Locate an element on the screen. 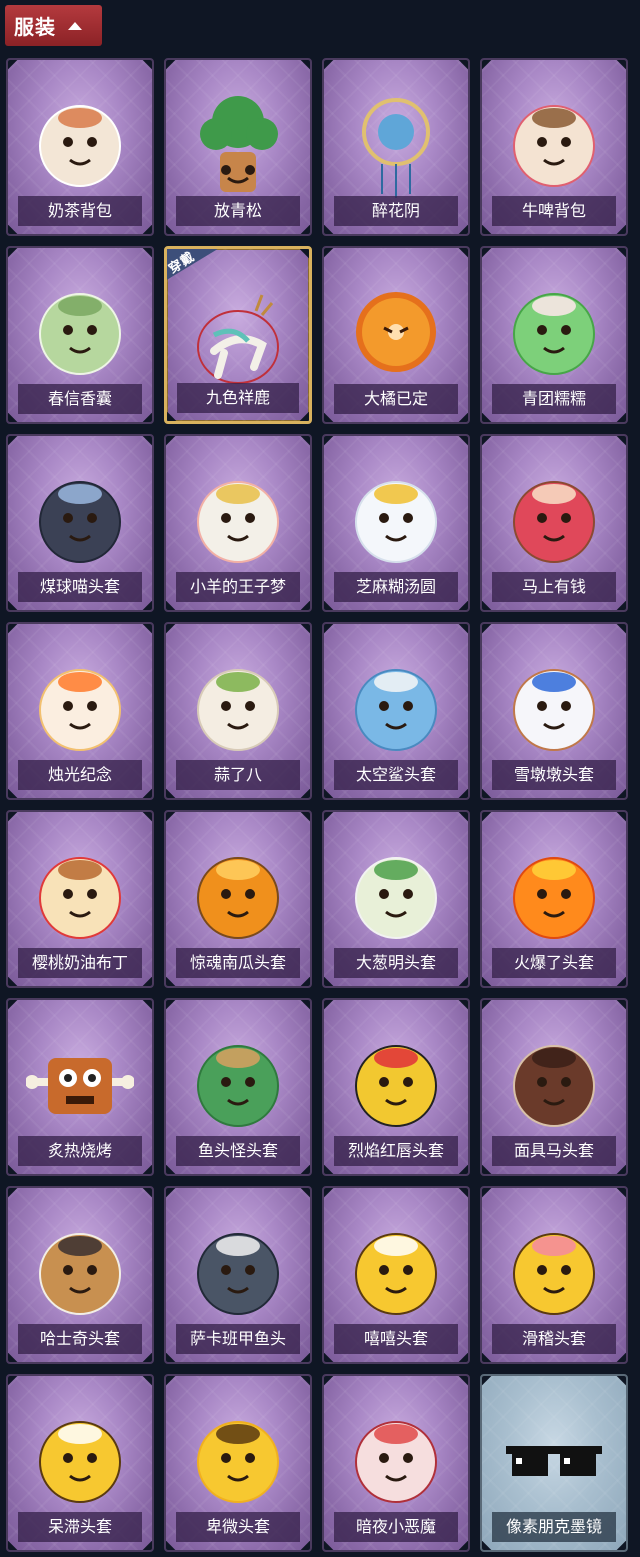 Image resolution: width=640 pixels, height=1557 pixels. green-rice-ball-icon is located at coordinates (554, 334).